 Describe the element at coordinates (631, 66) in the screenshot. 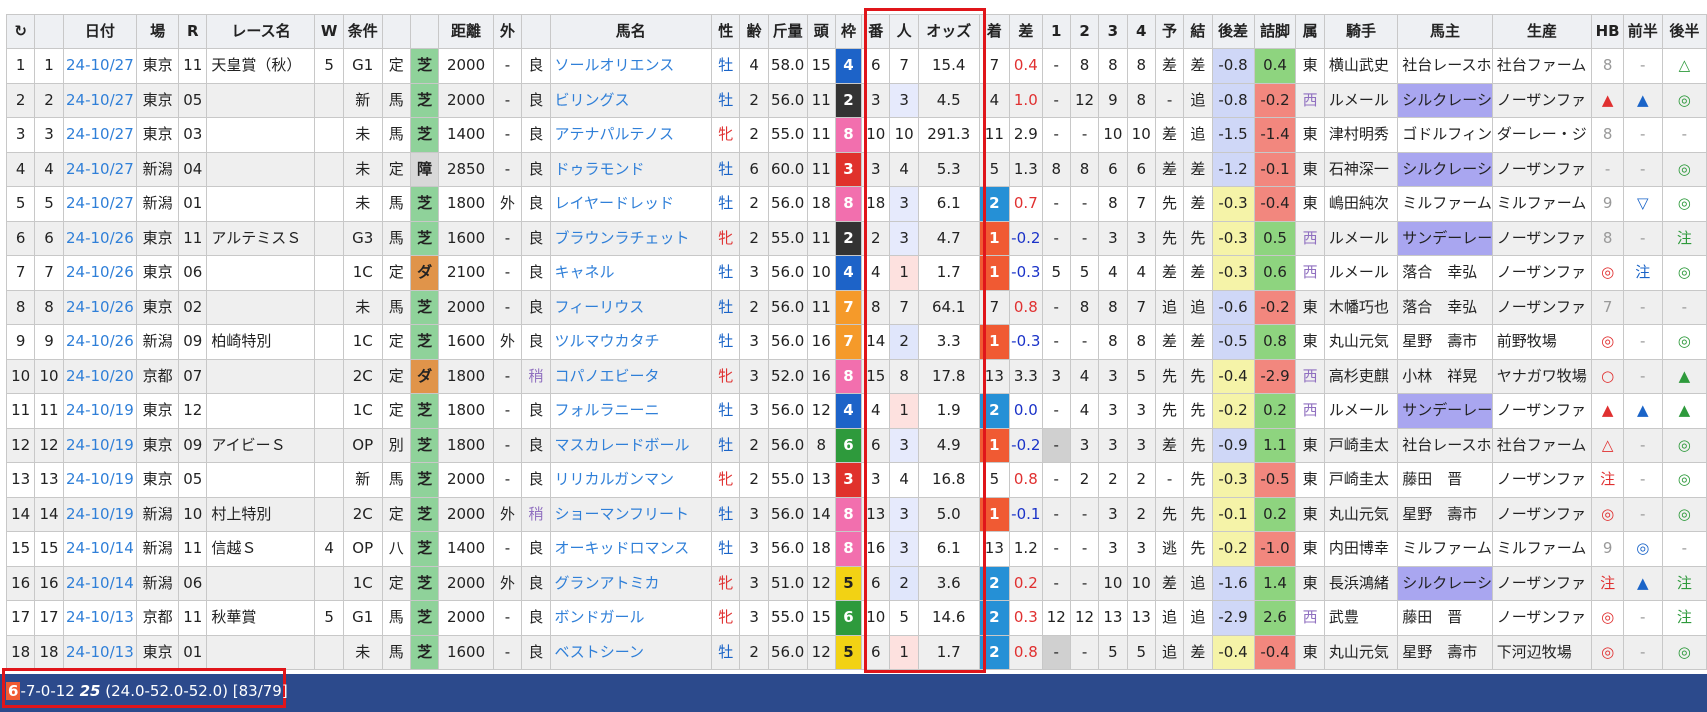

I see `horse-name: ソールオリエンス` at that location.